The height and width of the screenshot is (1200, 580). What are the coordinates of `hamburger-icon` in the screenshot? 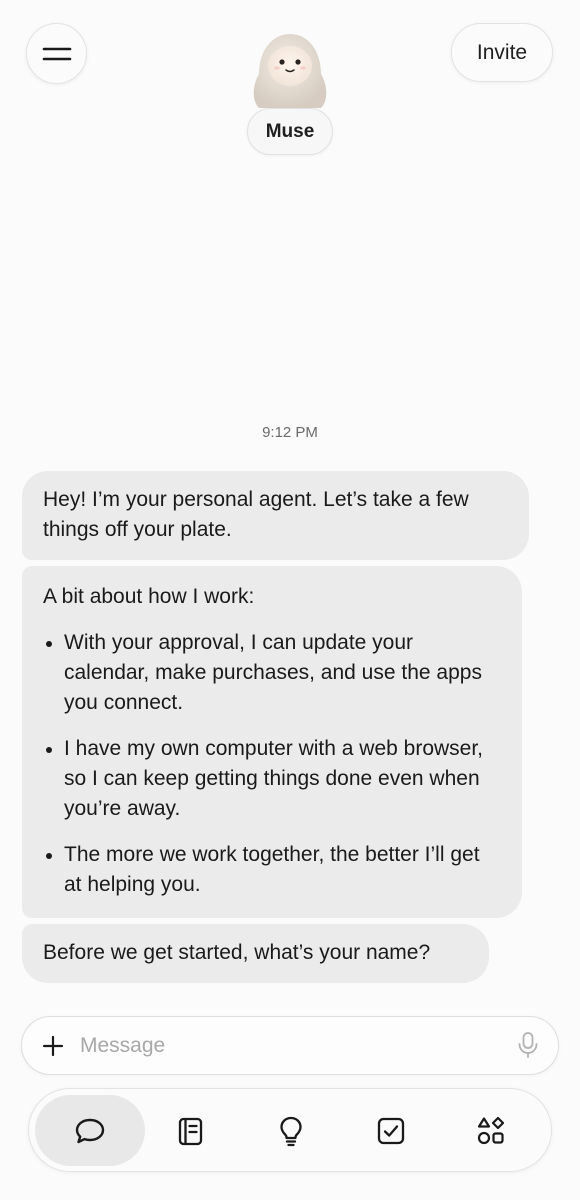 It's located at (56, 53).